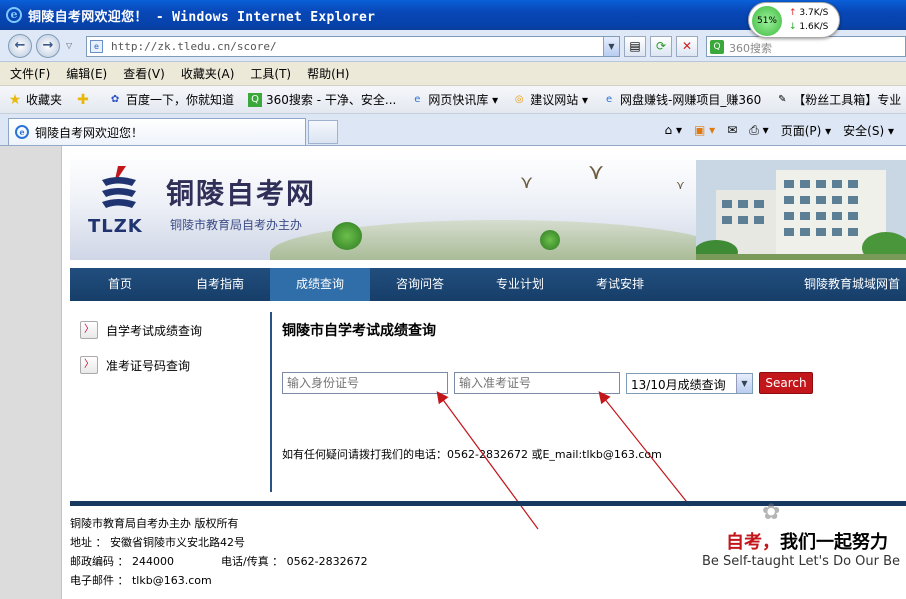  I want to click on star-icon: ★, so click(15, 99).